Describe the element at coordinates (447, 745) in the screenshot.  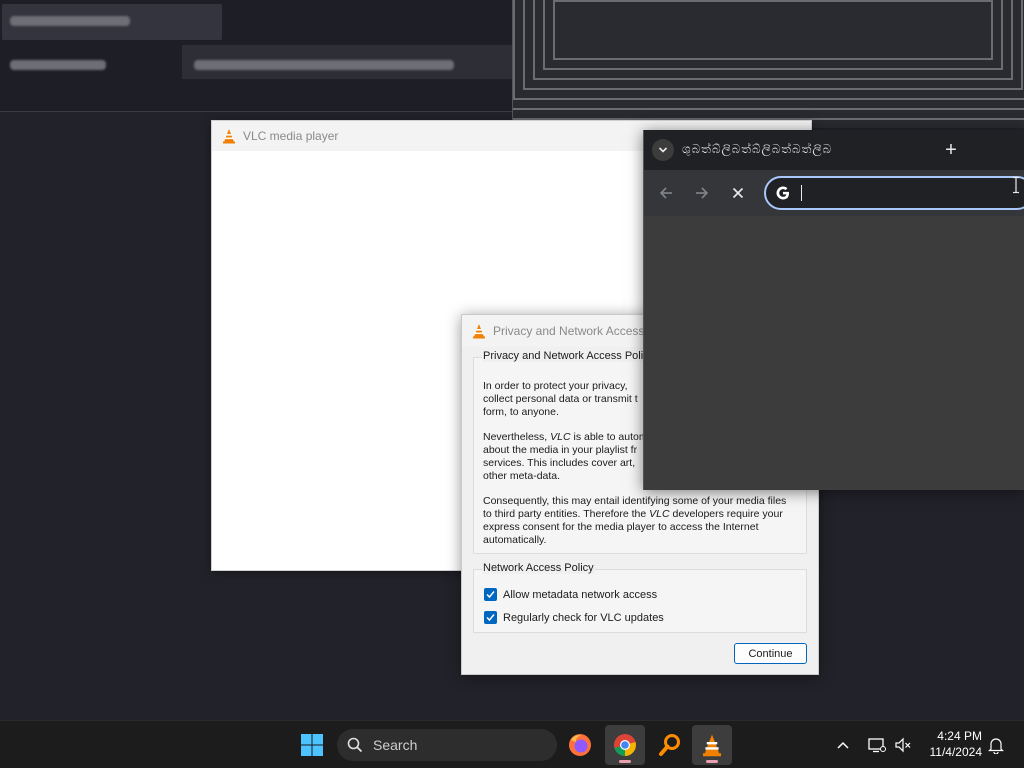
I see `taskbar-search-box: Search` at that location.